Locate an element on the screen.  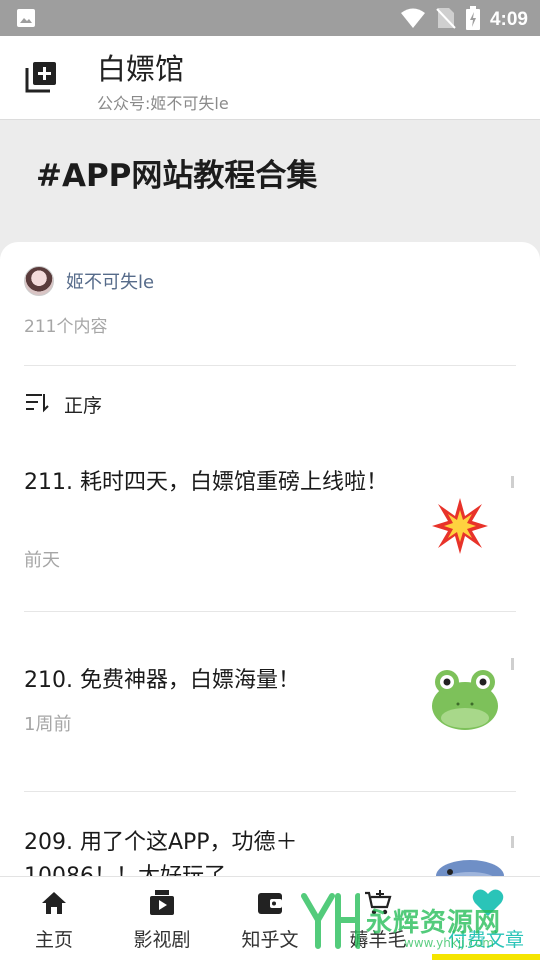
nav-zhihu: 知乎文 is located at coordinates (270, 918).